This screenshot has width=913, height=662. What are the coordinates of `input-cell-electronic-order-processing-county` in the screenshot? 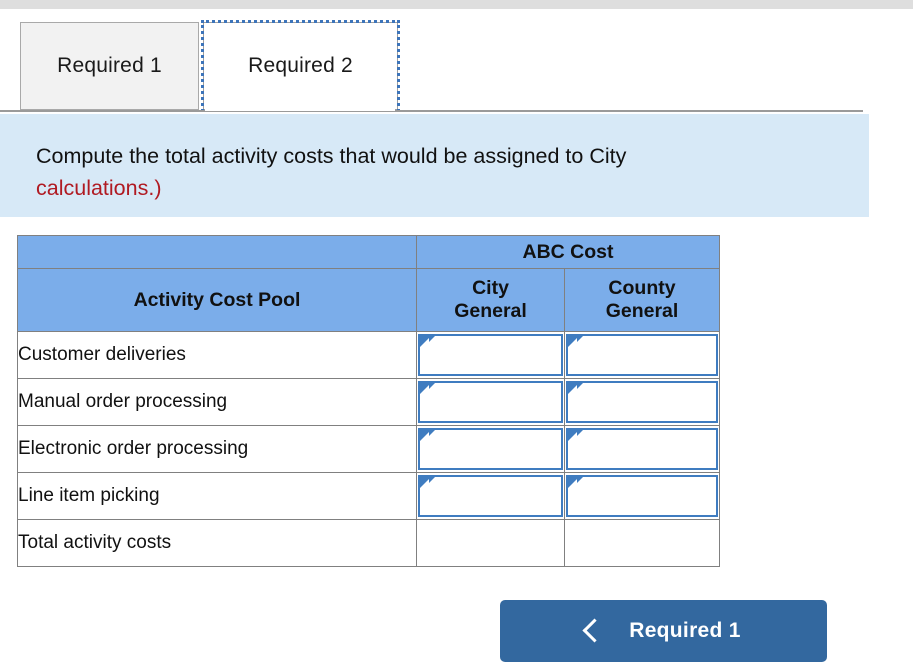 It's located at (642, 449).